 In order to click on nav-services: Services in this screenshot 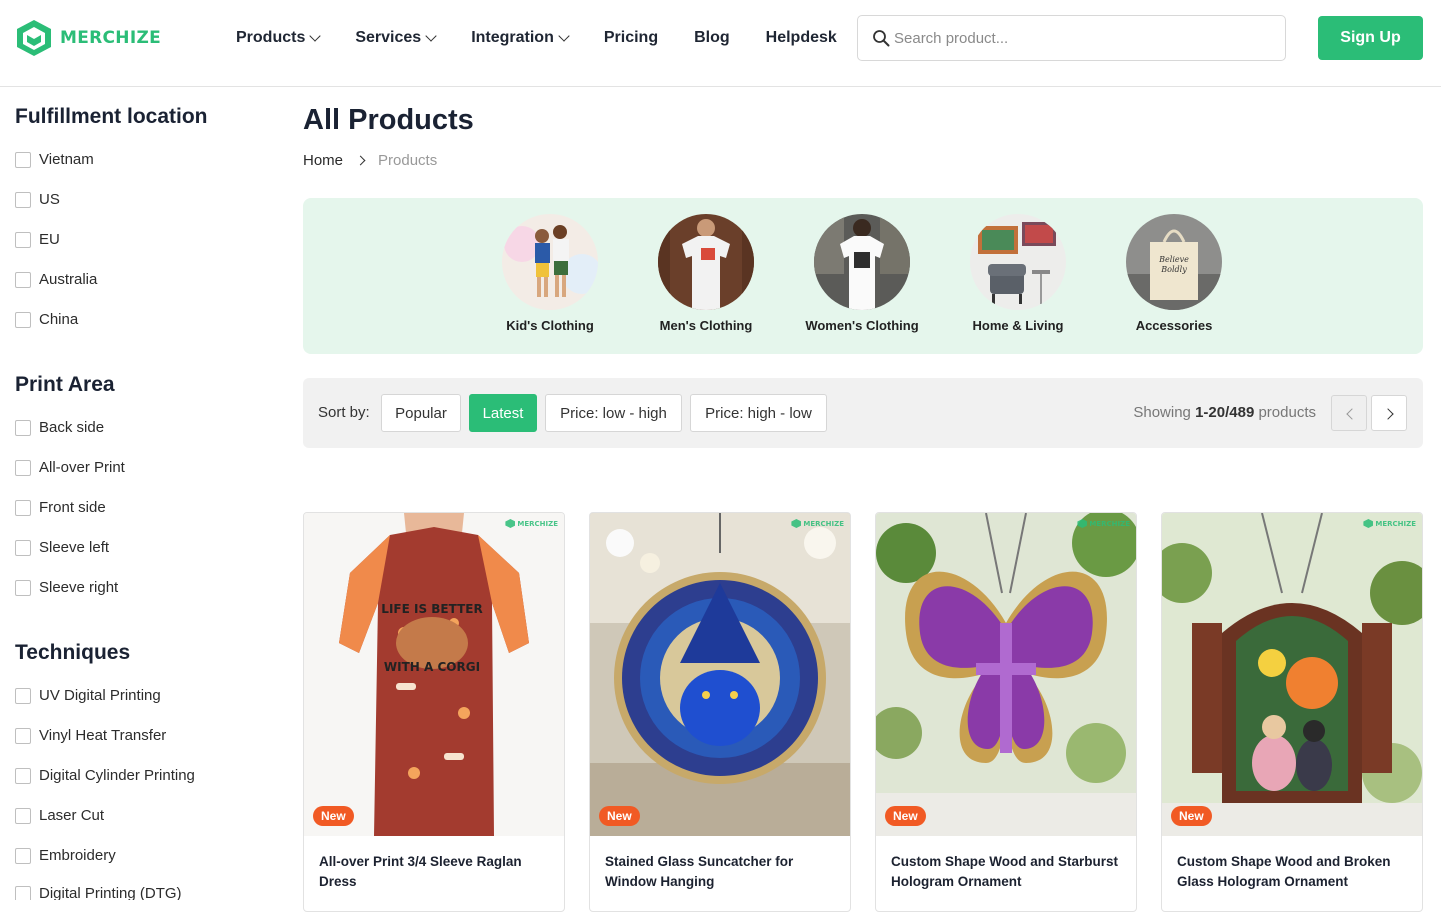, I will do `click(396, 38)`.